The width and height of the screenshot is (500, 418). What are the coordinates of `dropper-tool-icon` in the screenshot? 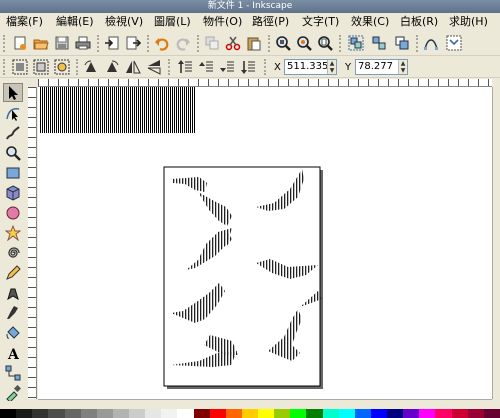 It's located at (13, 392).